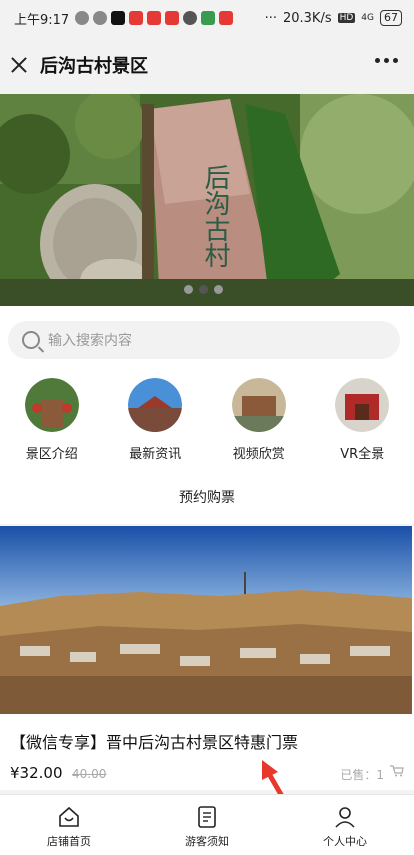 This screenshot has height=855, width=414. I want to click on status-bar: 上午9:17 ··· 20.3K/s HD 4G 67, so click(207, 18).